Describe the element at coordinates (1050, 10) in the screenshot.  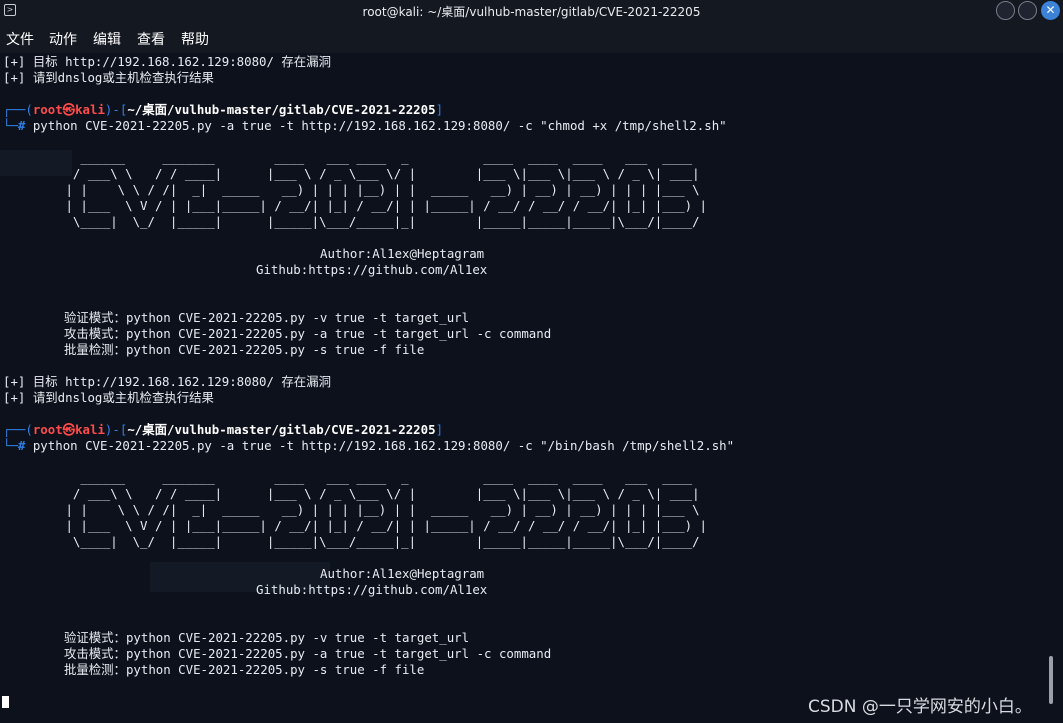
I see `close-button: ✕` at that location.